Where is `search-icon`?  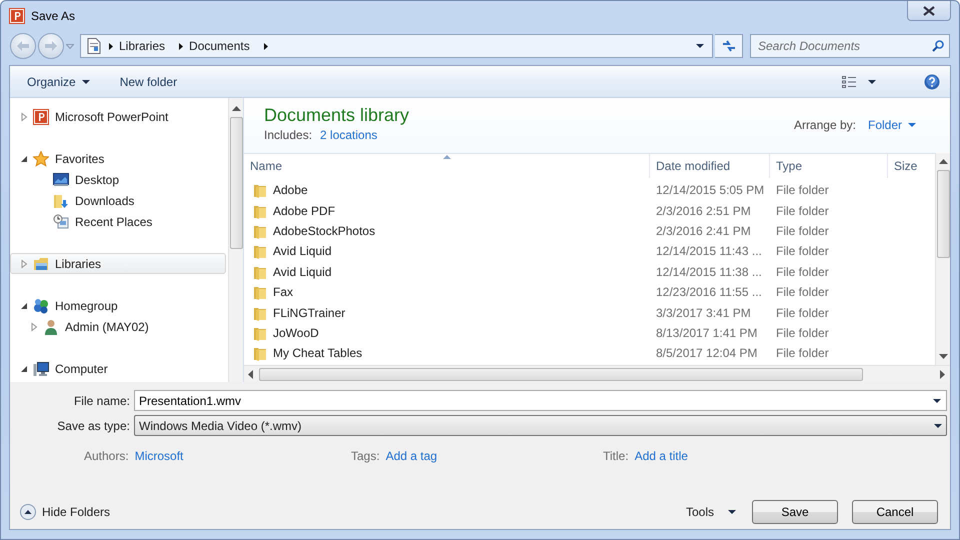 search-icon is located at coordinates (938, 46).